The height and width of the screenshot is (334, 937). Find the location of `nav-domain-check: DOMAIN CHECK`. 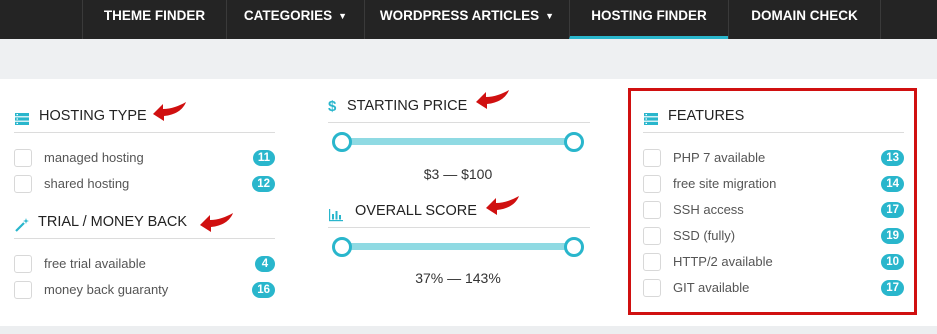

nav-domain-check: DOMAIN CHECK is located at coordinates (804, 19).